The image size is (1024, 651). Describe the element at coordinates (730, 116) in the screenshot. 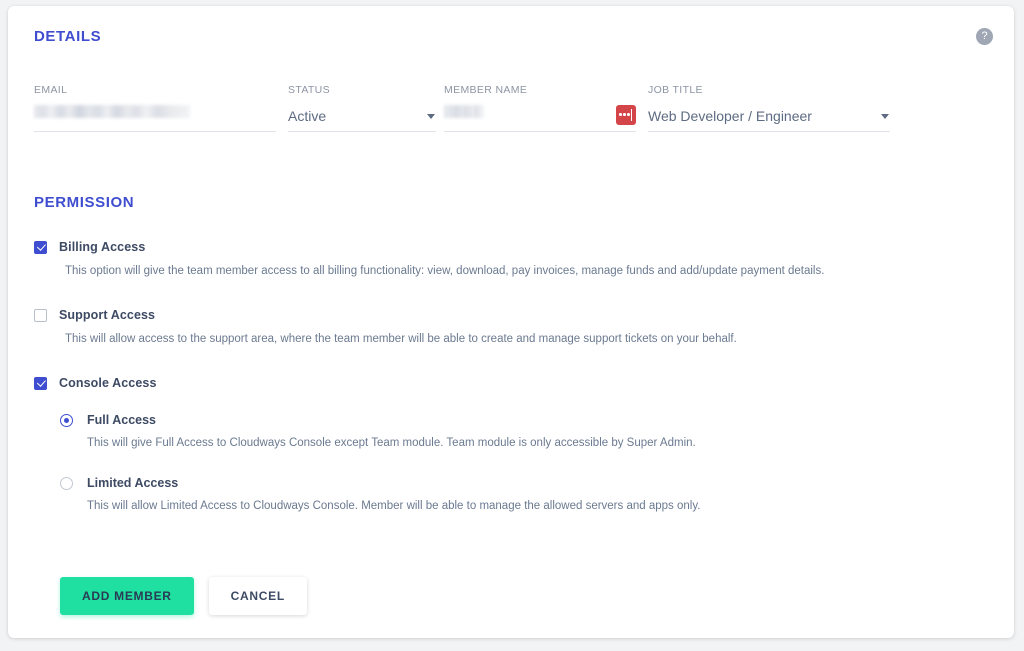

I see `job-title-selected-value: Web Developer / Engineer` at that location.